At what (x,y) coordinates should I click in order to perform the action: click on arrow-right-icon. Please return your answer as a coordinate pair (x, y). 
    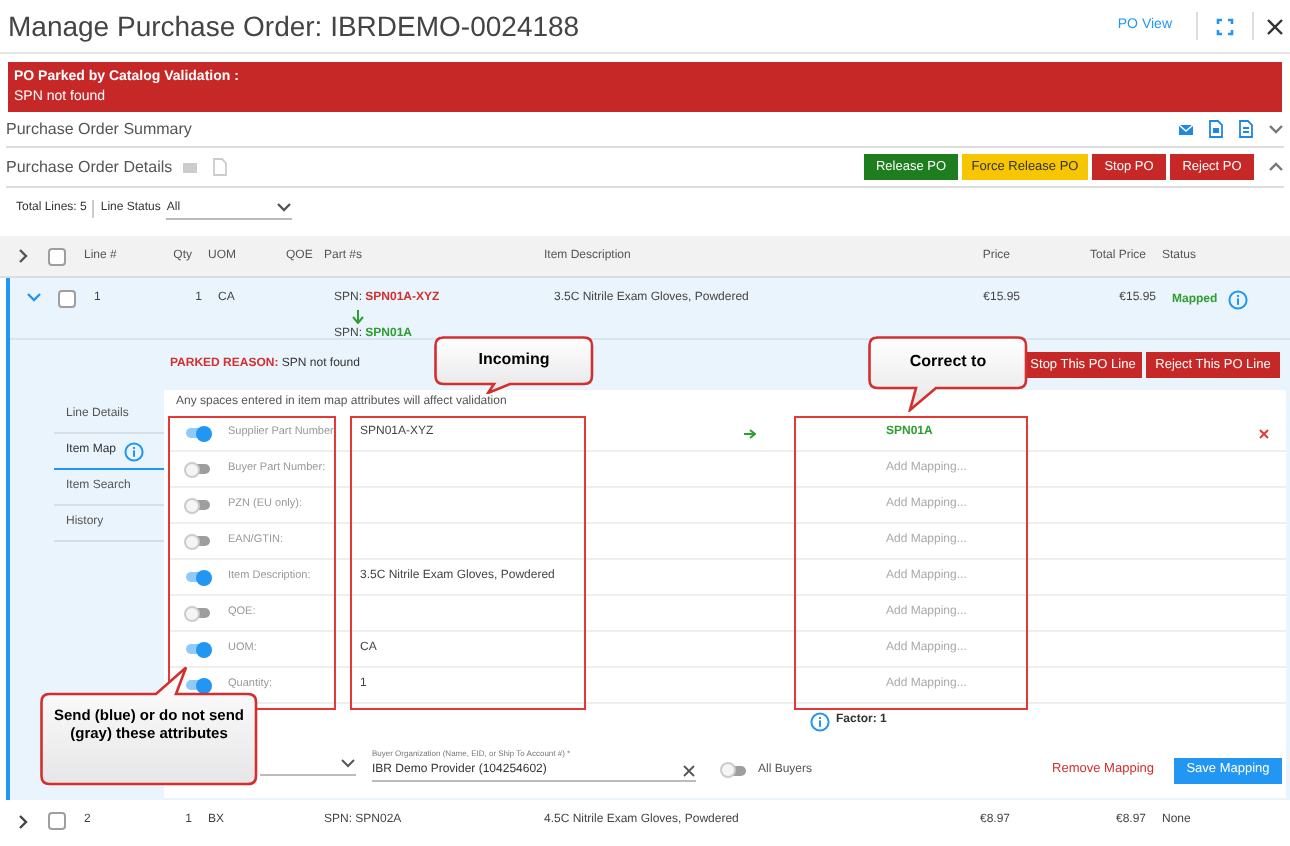
    Looking at the image, I should click on (750, 433).